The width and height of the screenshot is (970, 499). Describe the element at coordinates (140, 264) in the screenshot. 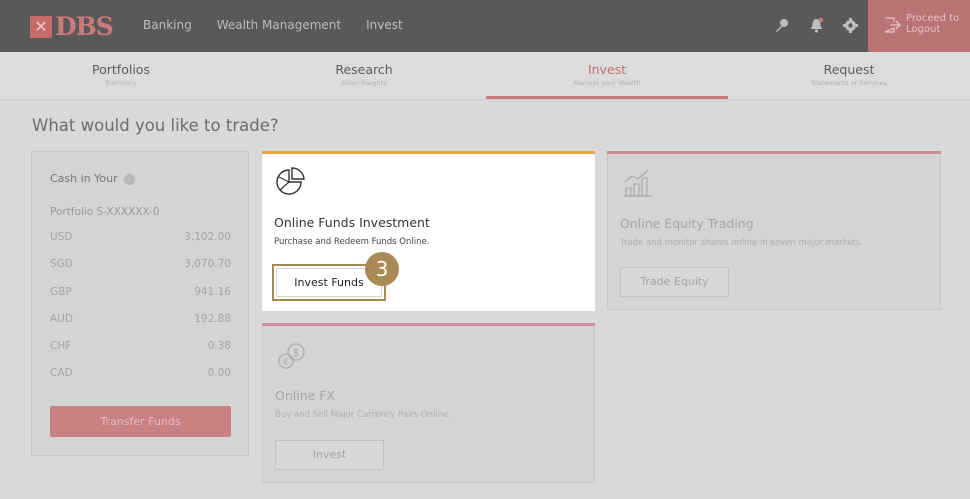

I see `currency-row: SGD 3,070.70` at that location.